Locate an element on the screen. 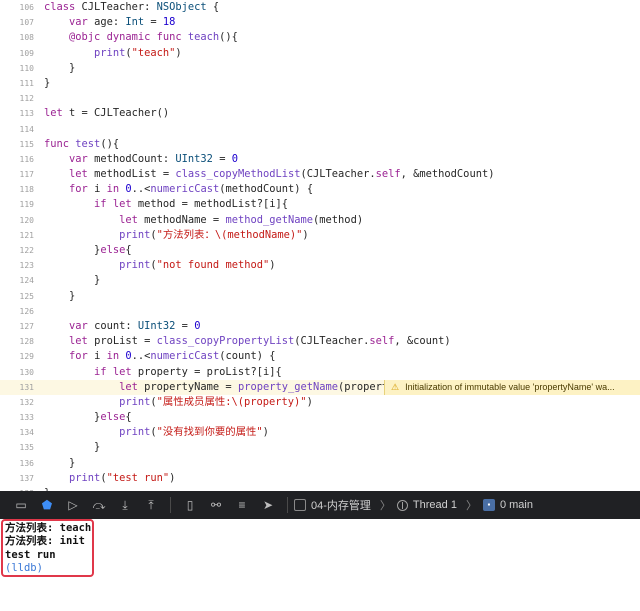 The image size is (640, 611). lldb-prompt: (lldb) is located at coordinates (48, 568).